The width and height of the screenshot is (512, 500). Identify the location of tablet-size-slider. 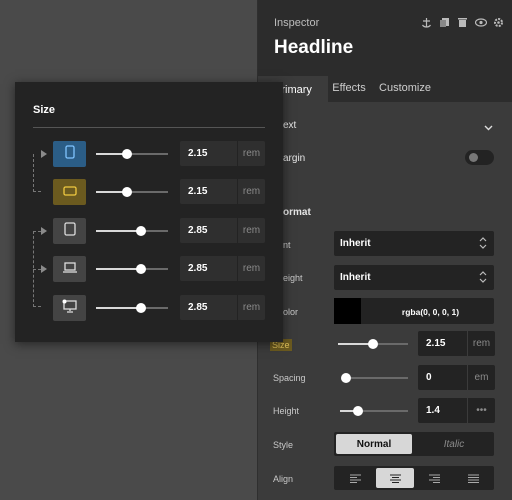
(132, 231).